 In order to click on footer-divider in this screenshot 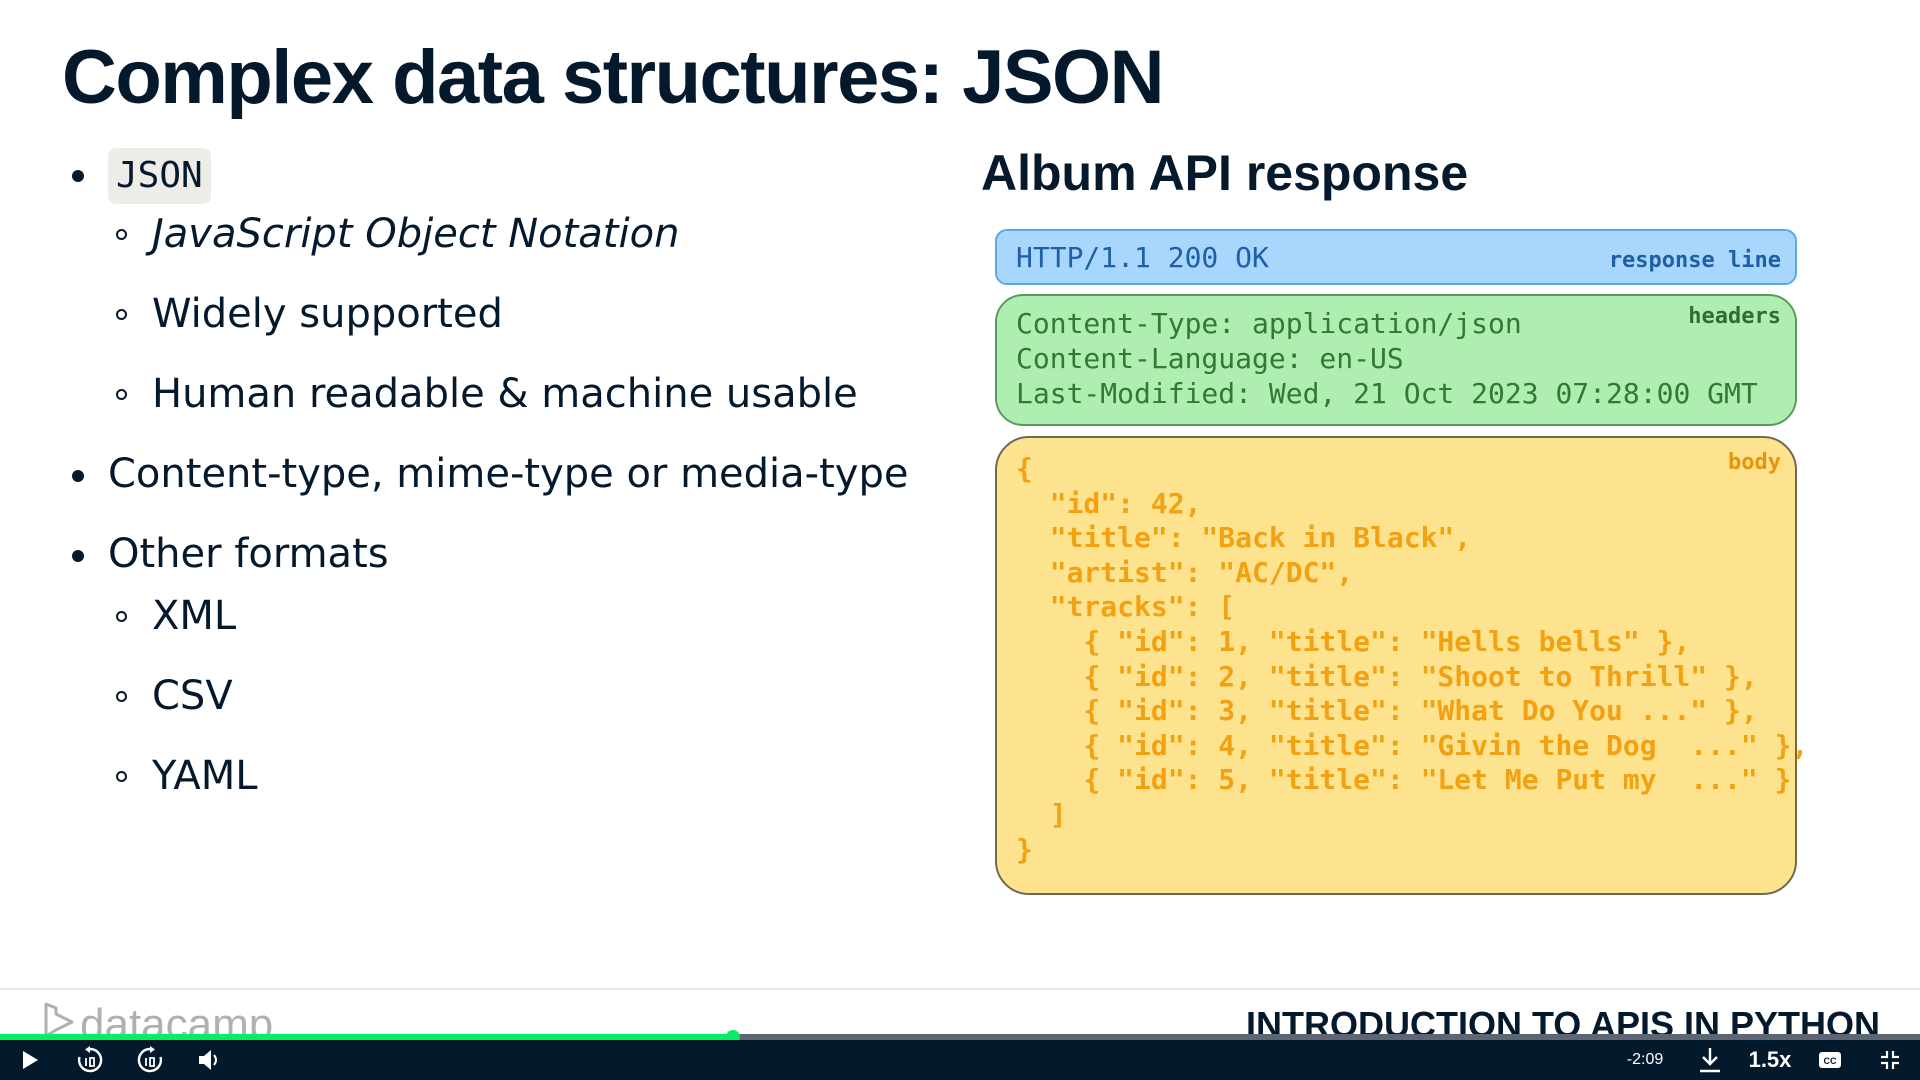, I will do `click(960, 989)`.